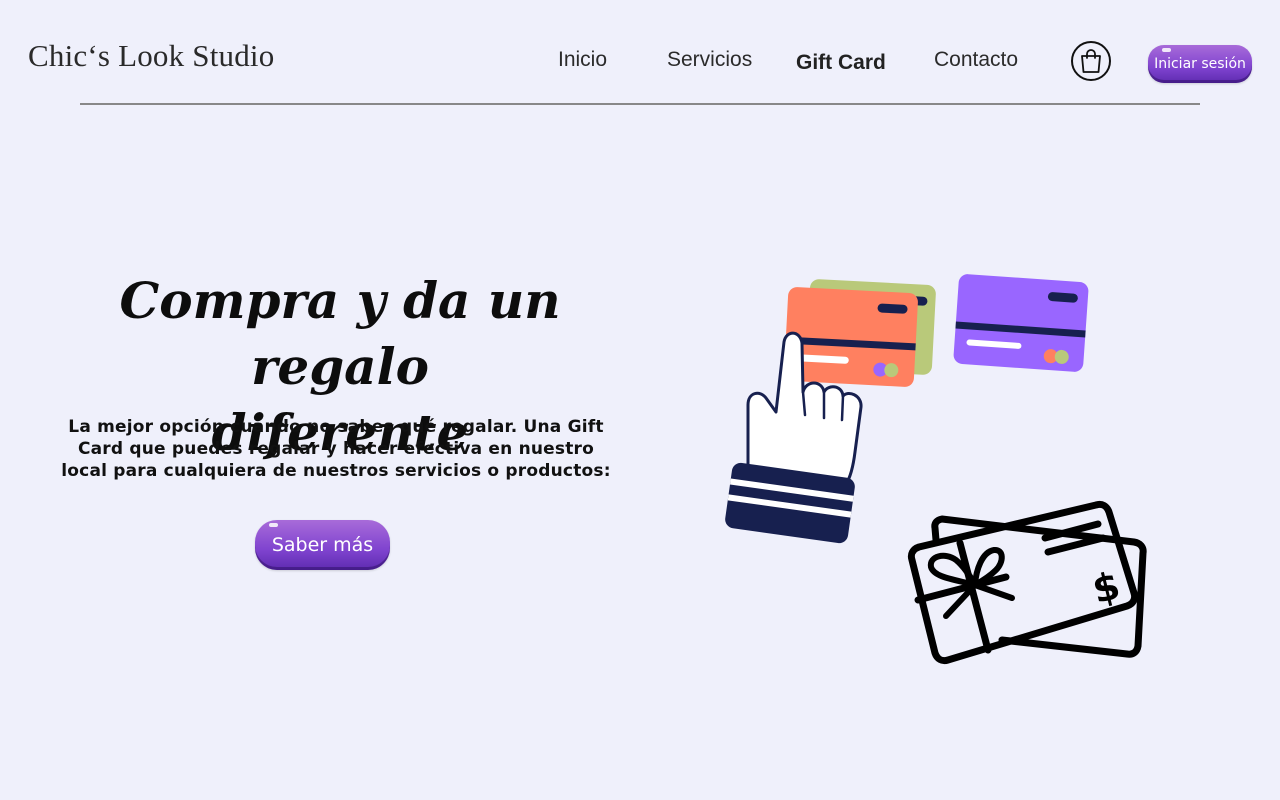 The height and width of the screenshot is (800, 1280). What do you see at coordinates (1106, 587) in the screenshot?
I see `dollar-sign-icon: $` at bounding box center [1106, 587].